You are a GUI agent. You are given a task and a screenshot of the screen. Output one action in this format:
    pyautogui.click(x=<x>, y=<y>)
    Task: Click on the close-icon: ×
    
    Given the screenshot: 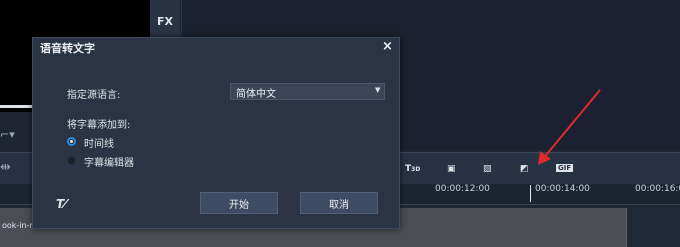 What is the action you would take?
    pyautogui.click(x=387, y=46)
    